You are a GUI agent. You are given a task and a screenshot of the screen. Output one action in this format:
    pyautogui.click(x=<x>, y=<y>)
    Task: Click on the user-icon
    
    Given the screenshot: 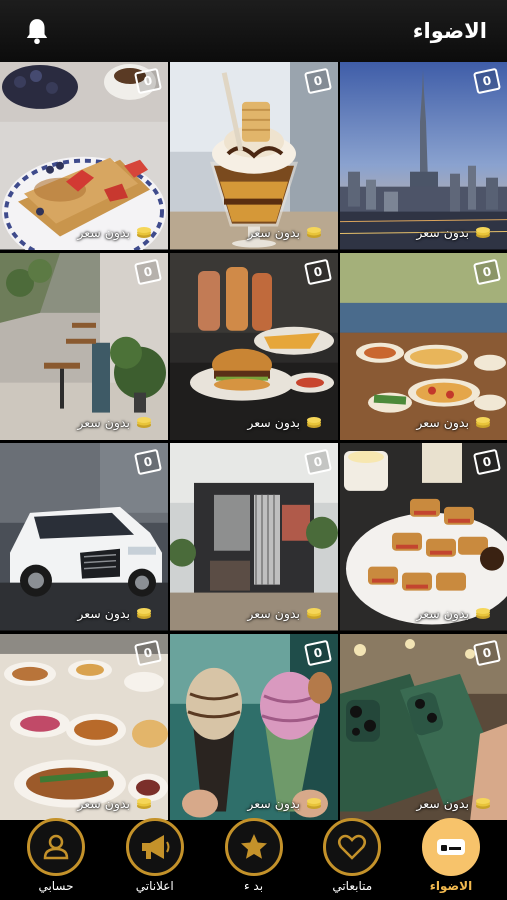 What is the action you would take?
    pyautogui.click(x=56, y=847)
    